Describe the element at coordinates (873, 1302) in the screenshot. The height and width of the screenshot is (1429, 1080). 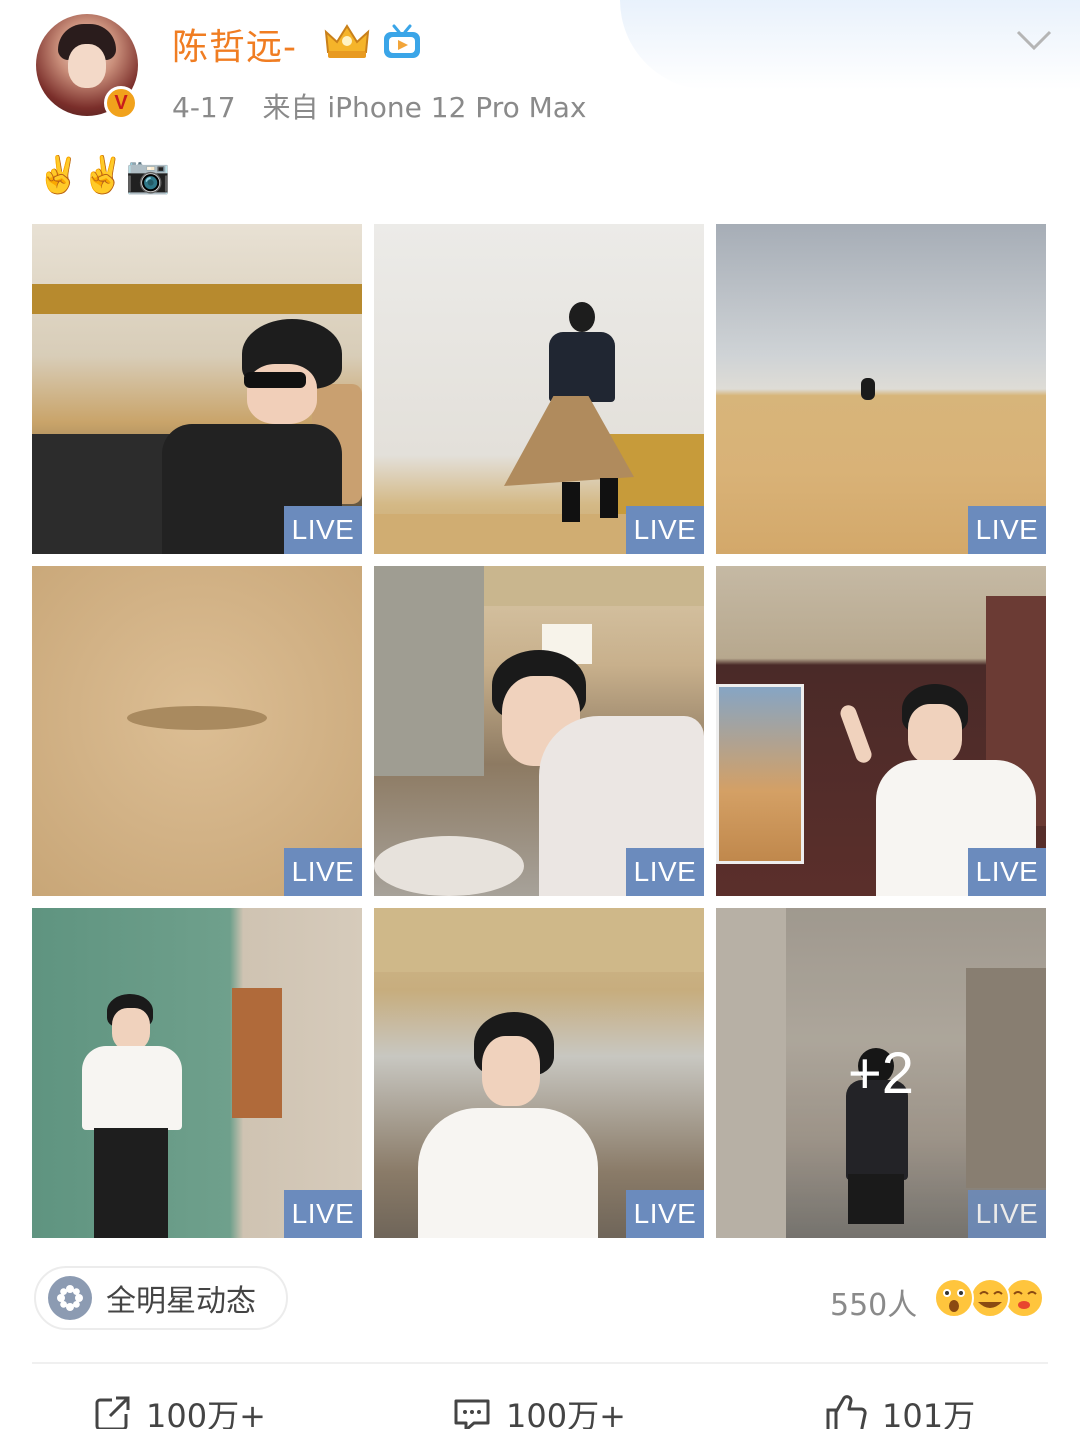
I see `reaction-count: 550人` at that location.